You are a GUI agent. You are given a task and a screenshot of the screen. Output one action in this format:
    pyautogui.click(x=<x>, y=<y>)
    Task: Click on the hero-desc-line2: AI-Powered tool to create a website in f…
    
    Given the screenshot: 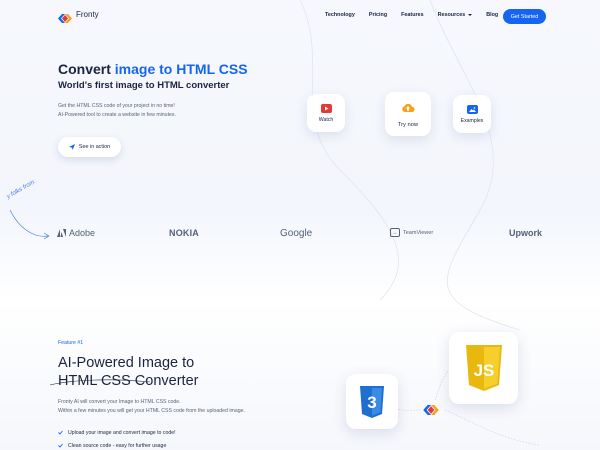 What is the action you would take?
    pyautogui.click(x=117, y=114)
    